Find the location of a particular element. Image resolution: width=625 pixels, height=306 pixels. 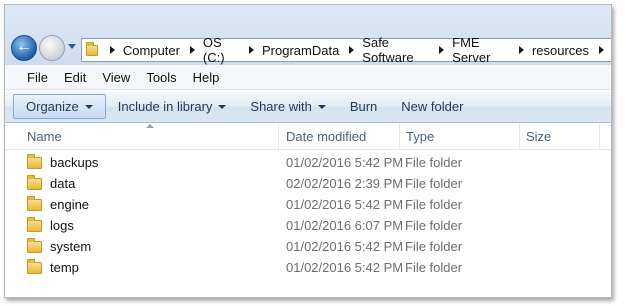

menu-file: File is located at coordinates (37, 77).